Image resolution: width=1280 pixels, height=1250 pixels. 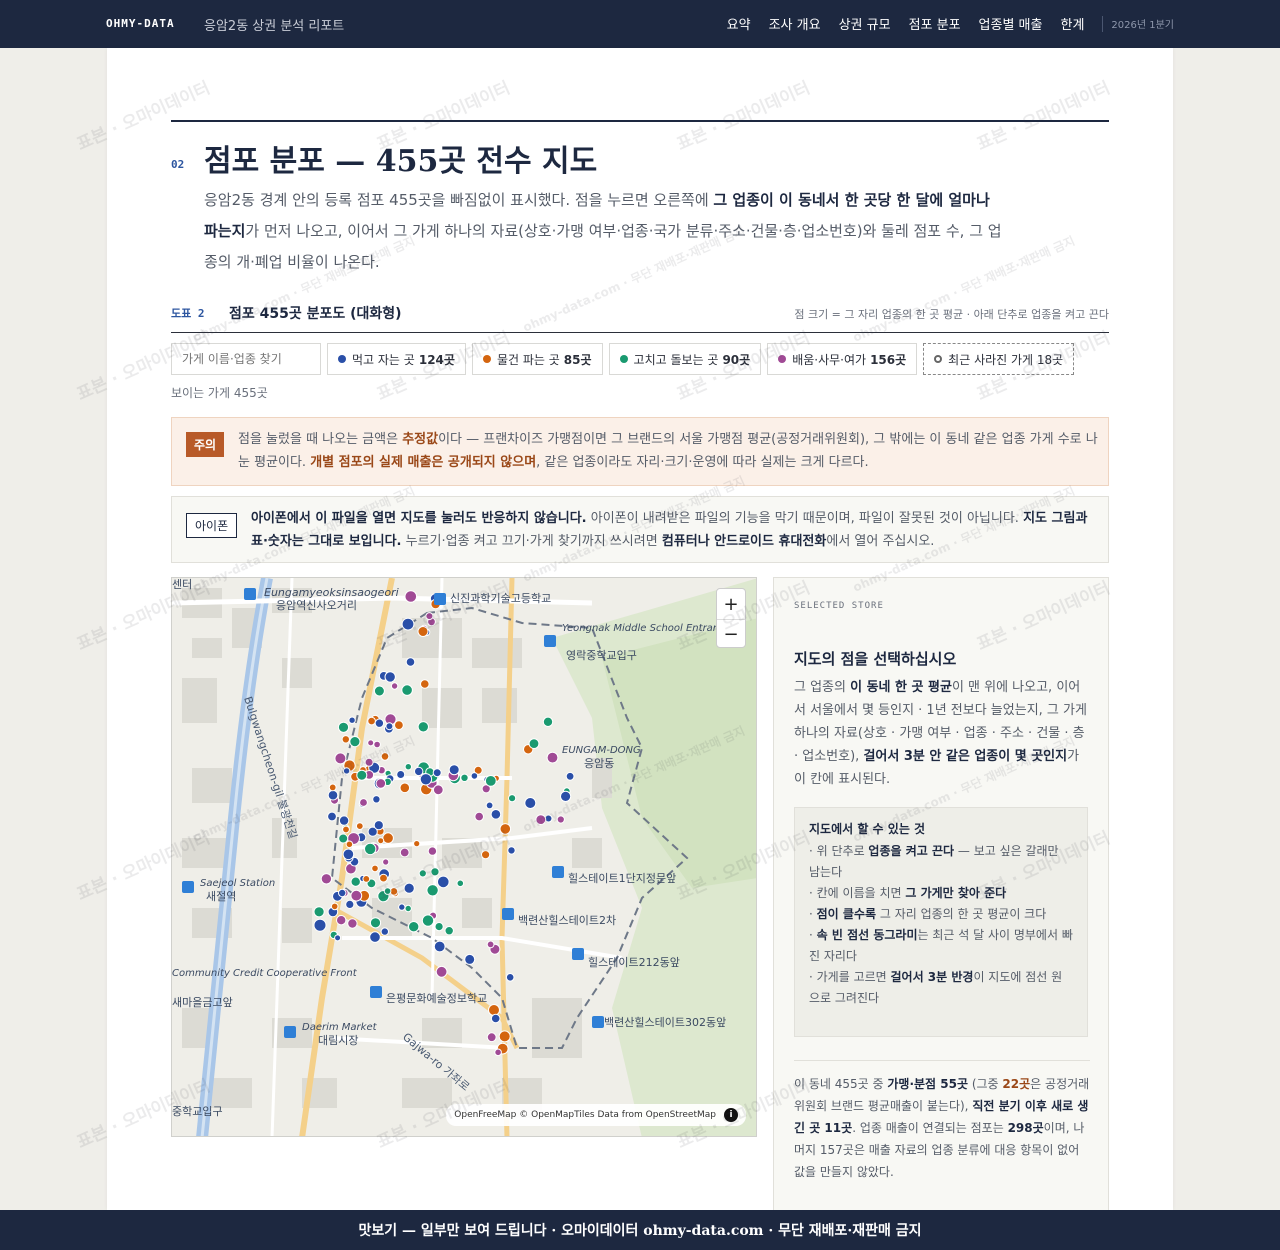 What do you see at coordinates (396, 359) in the screenshot?
I see `filter-chip-food-lodging: 먹고 자는 곳 124곳` at bounding box center [396, 359].